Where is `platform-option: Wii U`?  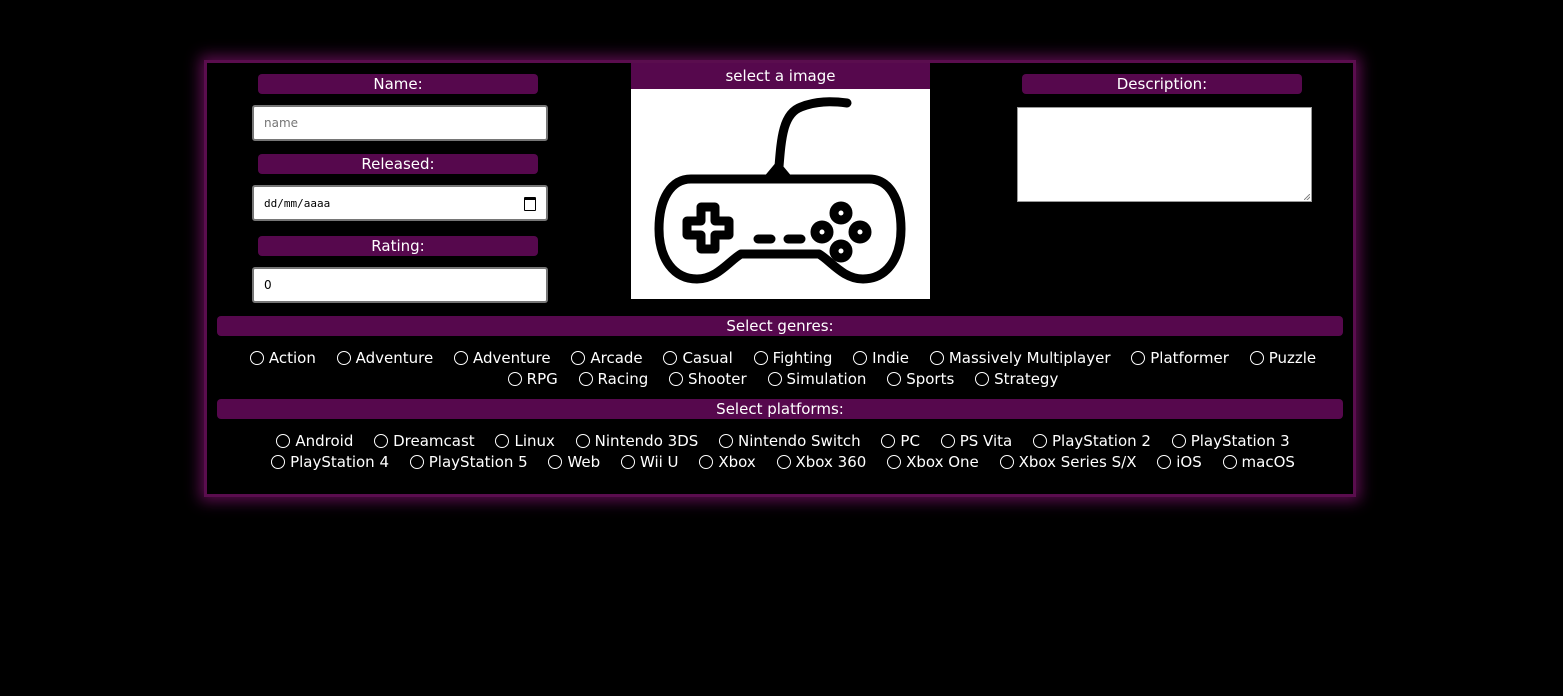
platform-option: Wii U is located at coordinates (649, 462).